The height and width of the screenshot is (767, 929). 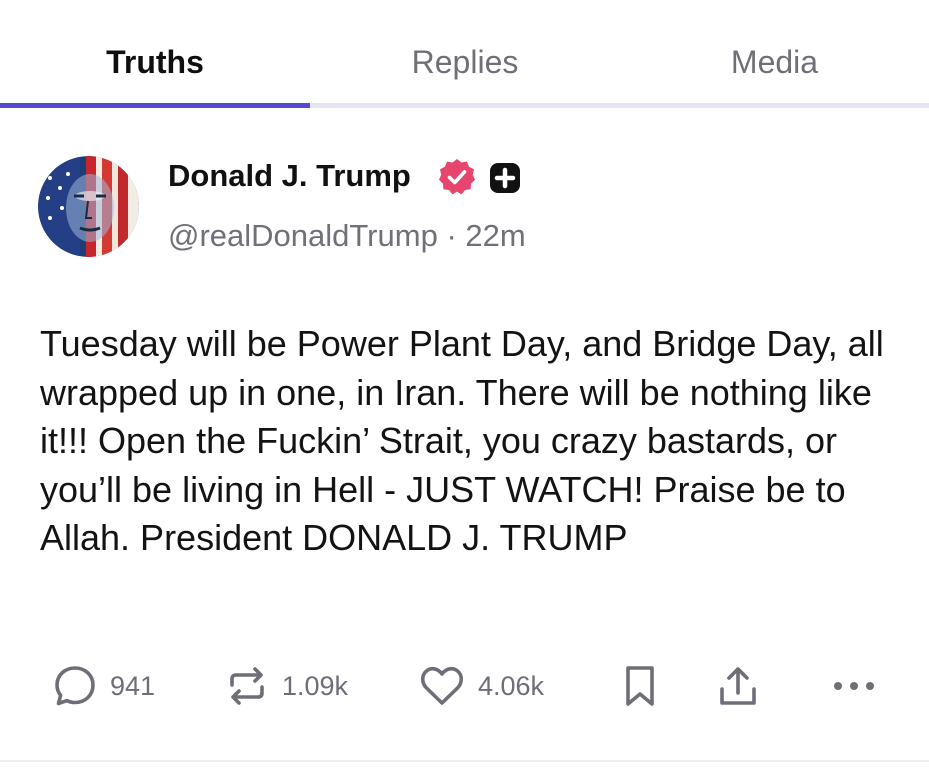 I want to click on avatar-image, so click(x=88, y=206).